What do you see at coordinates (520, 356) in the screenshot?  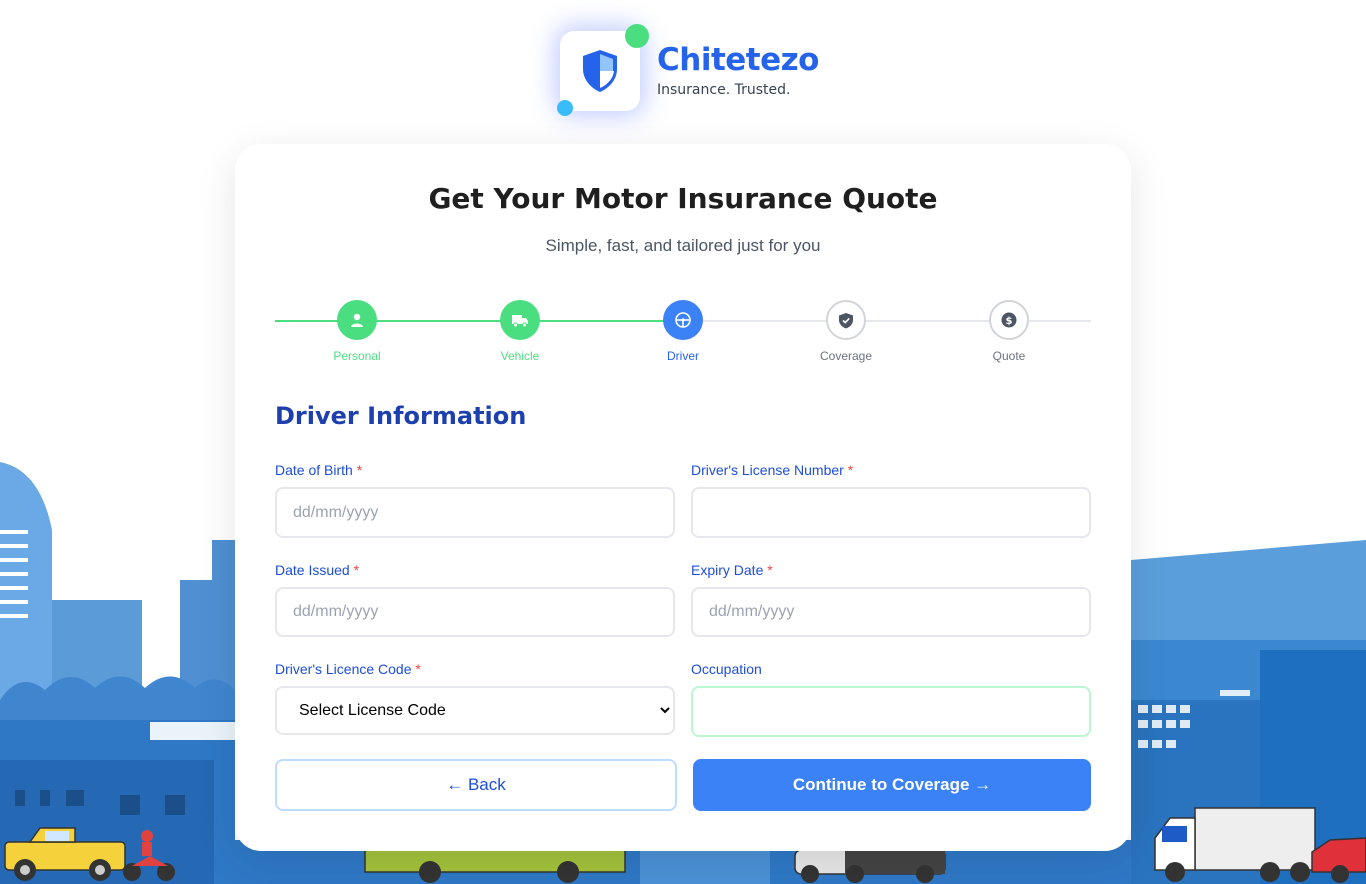 I see `step-vehicle-label: Vehicle` at bounding box center [520, 356].